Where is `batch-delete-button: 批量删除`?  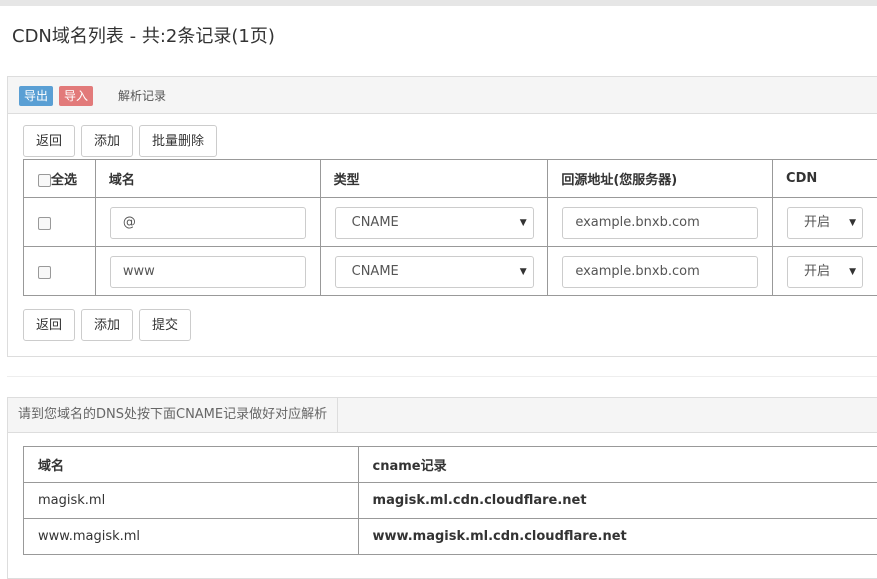
batch-delete-button: 批量删除 is located at coordinates (178, 141).